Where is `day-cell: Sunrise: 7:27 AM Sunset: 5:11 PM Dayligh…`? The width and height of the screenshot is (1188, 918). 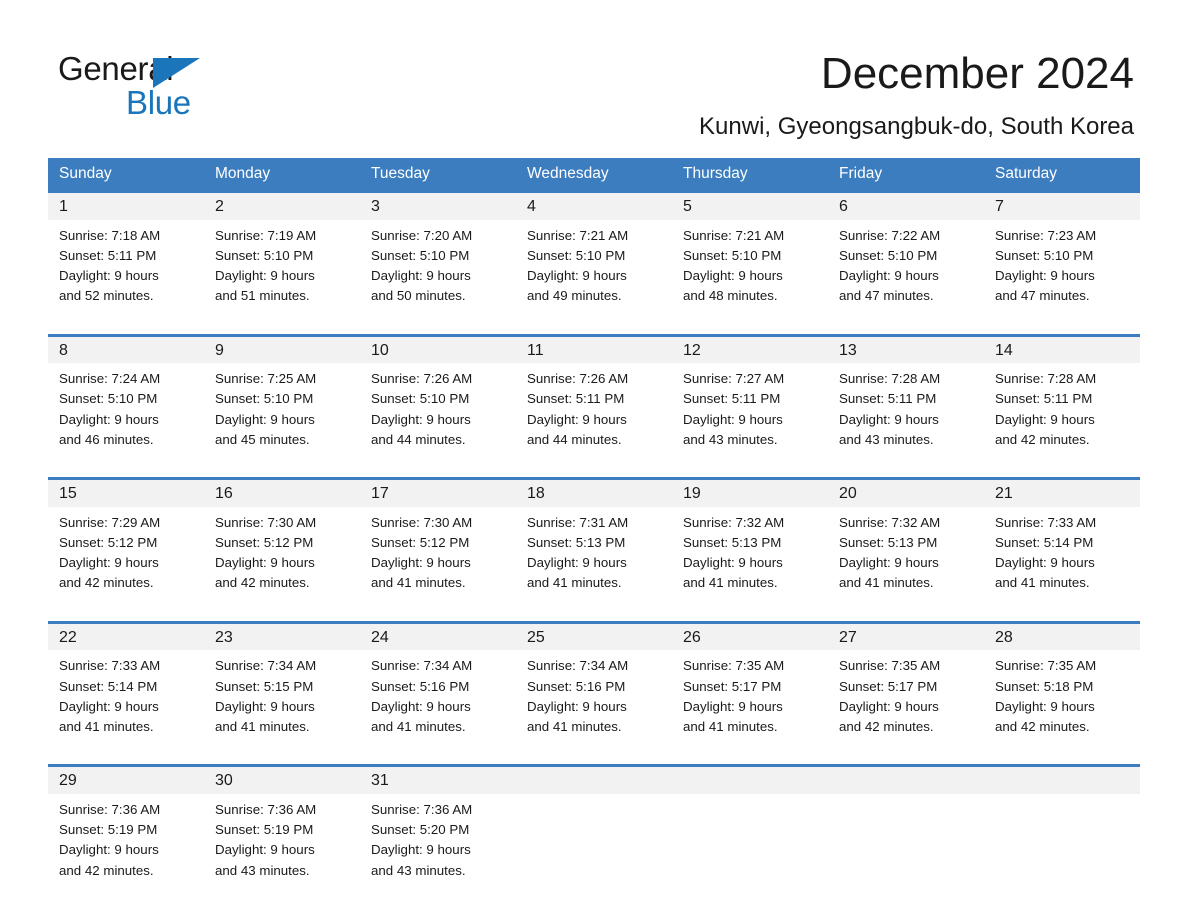 day-cell: Sunrise: 7:27 AM Sunset: 5:11 PM Dayligh… is located at coordinates (750, 421).